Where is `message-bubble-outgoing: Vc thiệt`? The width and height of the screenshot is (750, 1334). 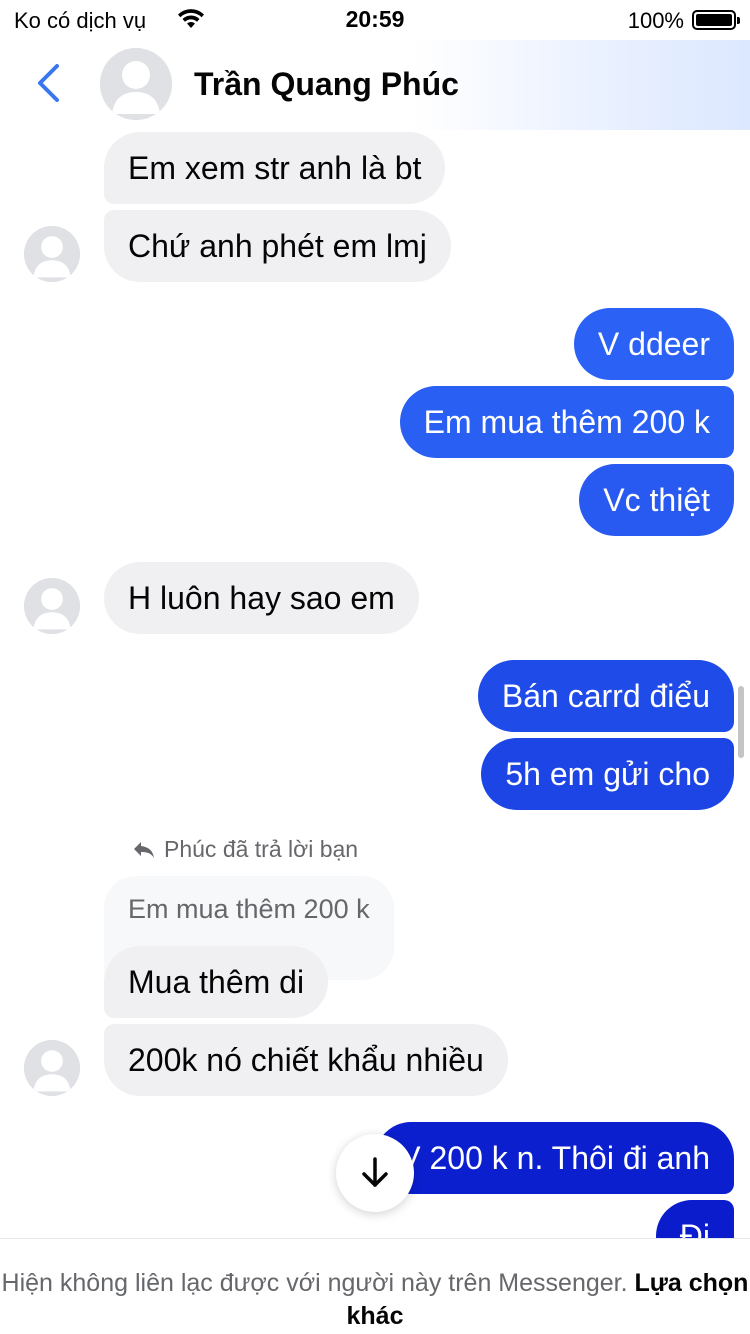 message-bubble-outgoing: Vc thiệt is located at coordinates (656, 500).